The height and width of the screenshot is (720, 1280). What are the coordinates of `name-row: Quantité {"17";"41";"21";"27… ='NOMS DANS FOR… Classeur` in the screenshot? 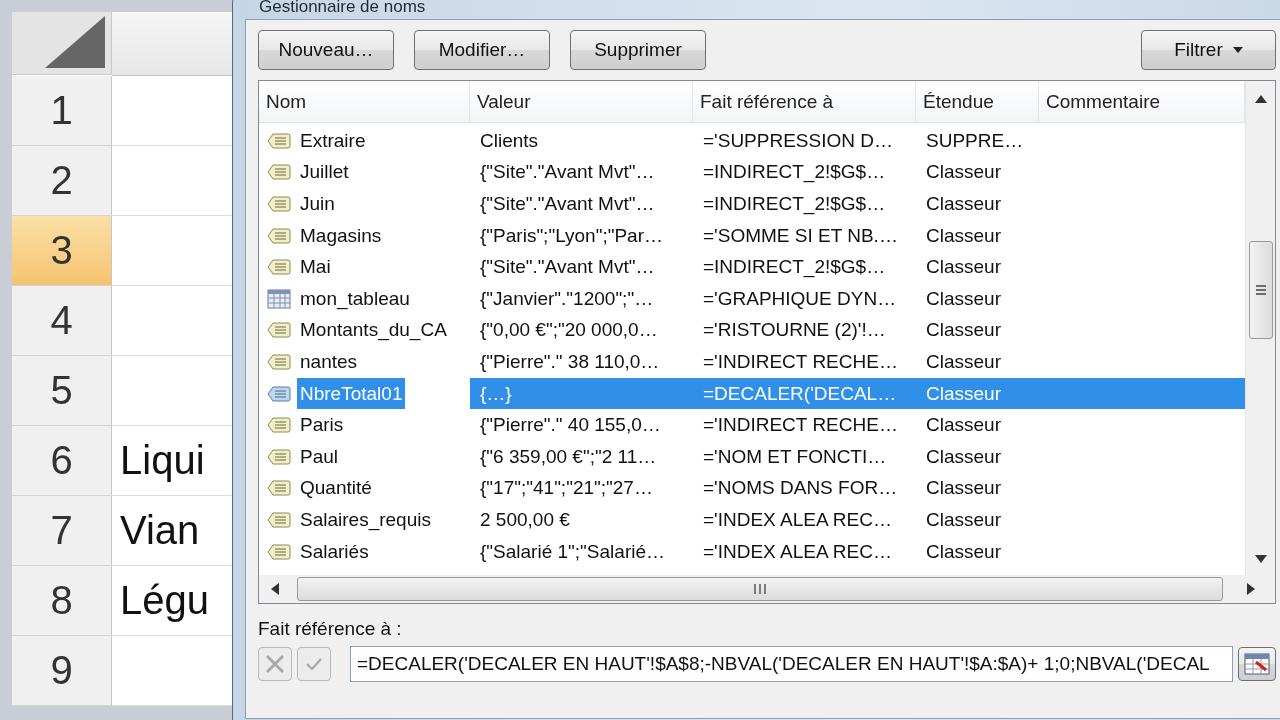 It's located at (752, 488).